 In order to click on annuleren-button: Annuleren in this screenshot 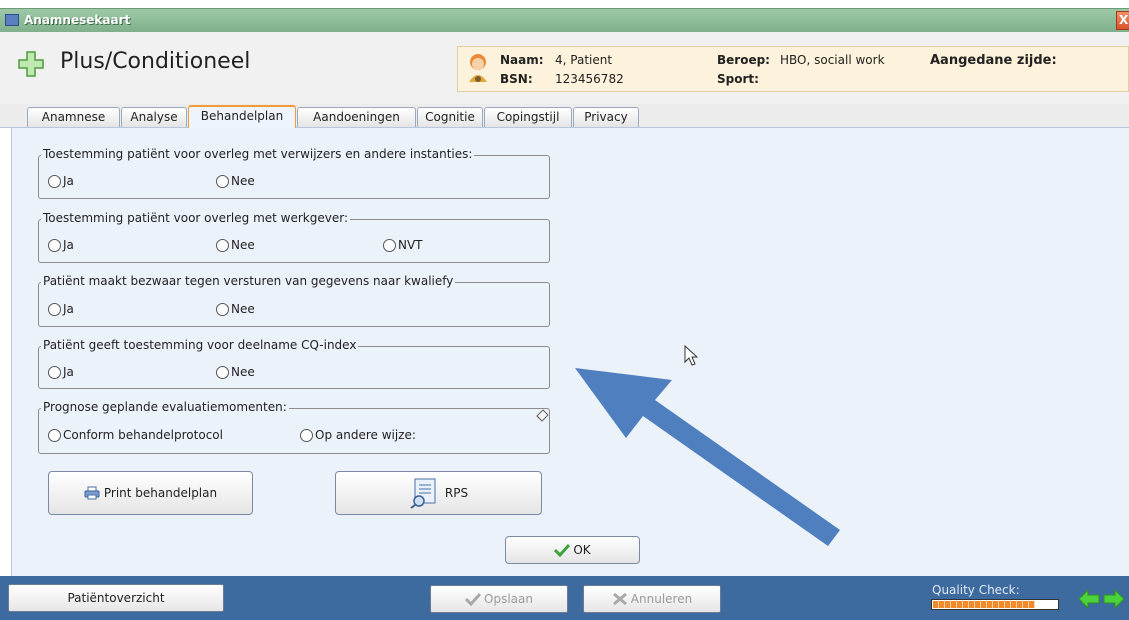, I will do `click(652, 599)`.